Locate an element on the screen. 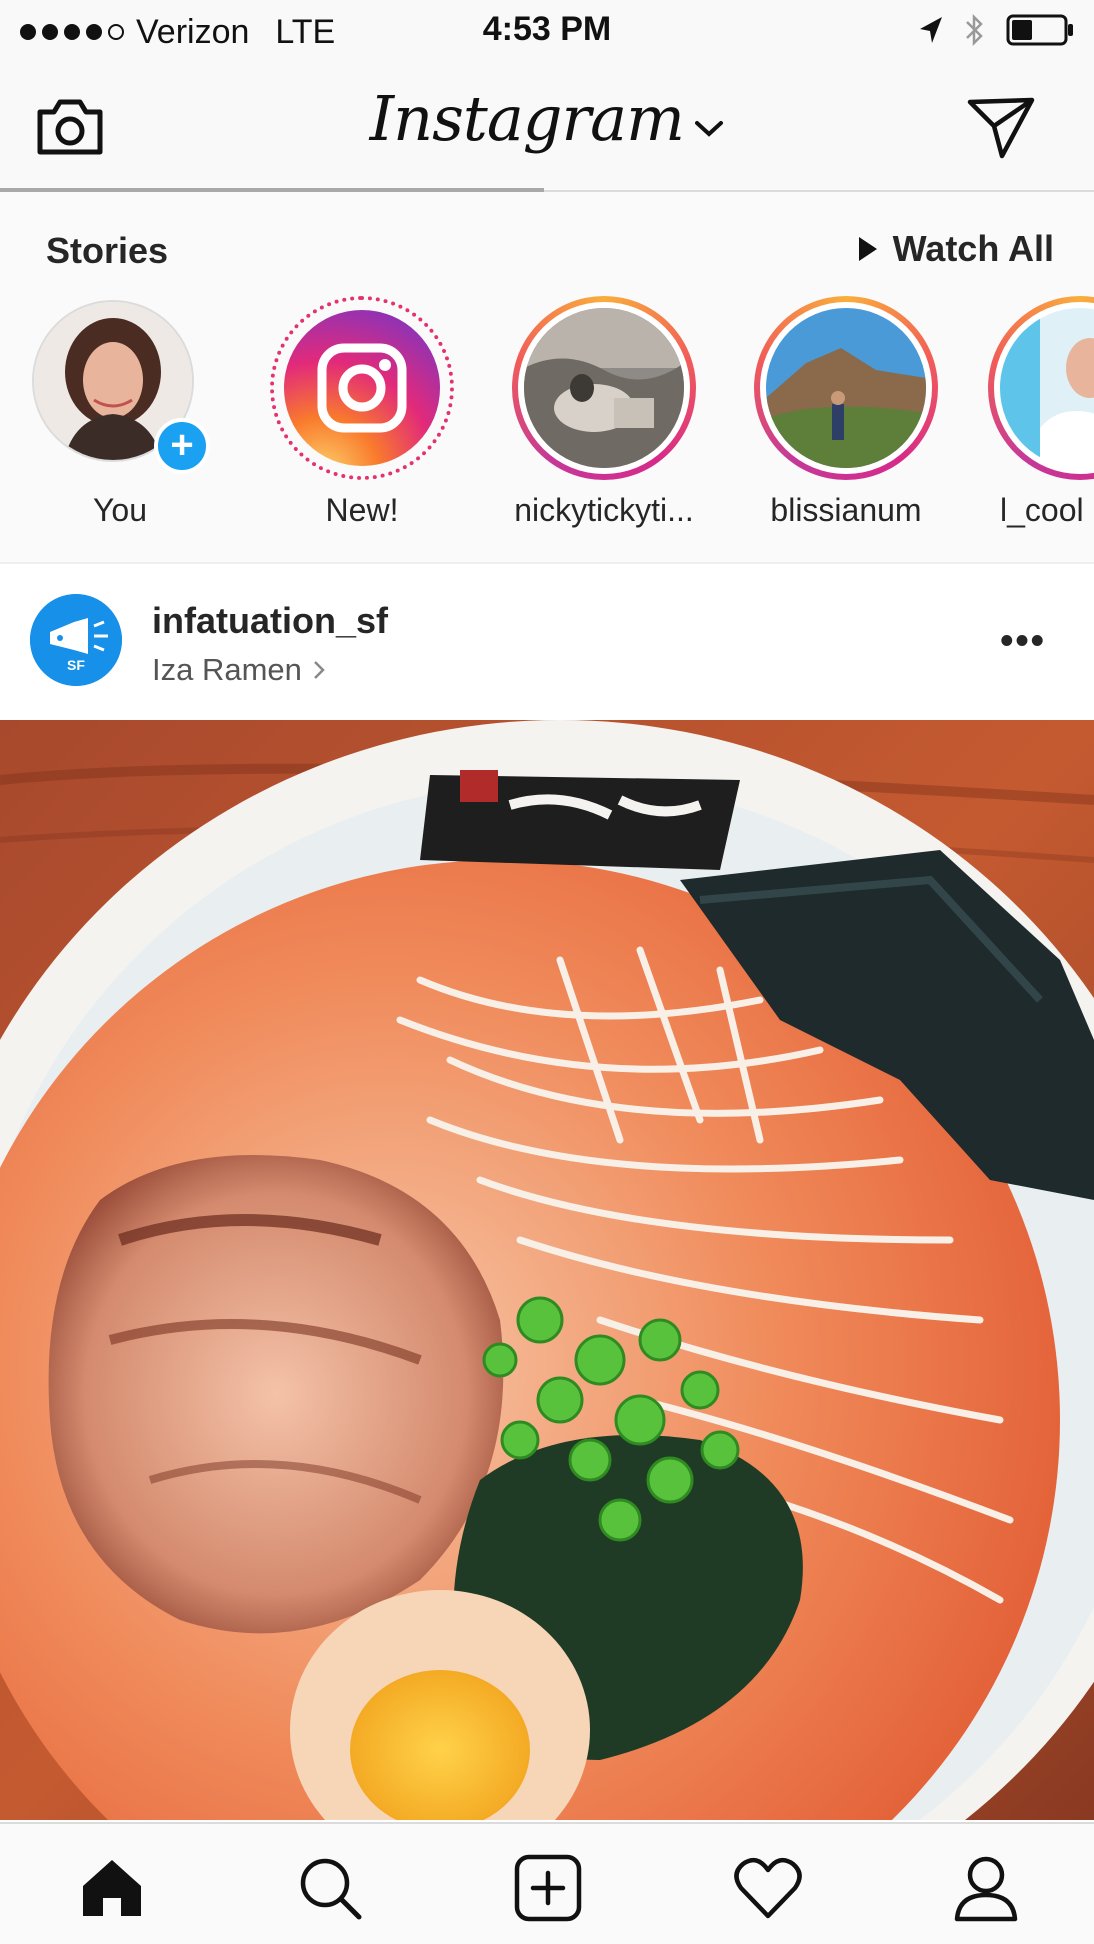 This screenshot has height=1944, width=1094. story-you: + You is located at coordinates (120, 412).